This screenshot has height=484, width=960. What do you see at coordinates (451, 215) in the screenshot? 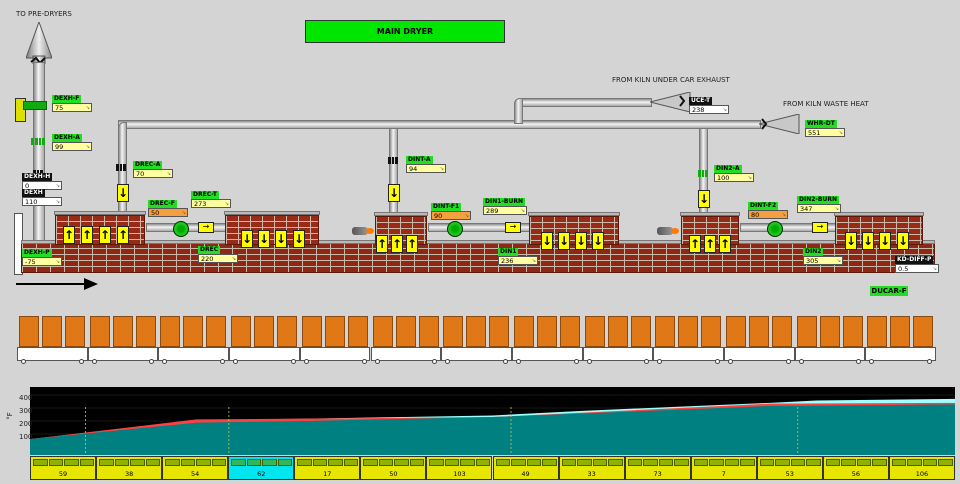
I see `dint-f1-value: 90` at bounding box center [451, 215].